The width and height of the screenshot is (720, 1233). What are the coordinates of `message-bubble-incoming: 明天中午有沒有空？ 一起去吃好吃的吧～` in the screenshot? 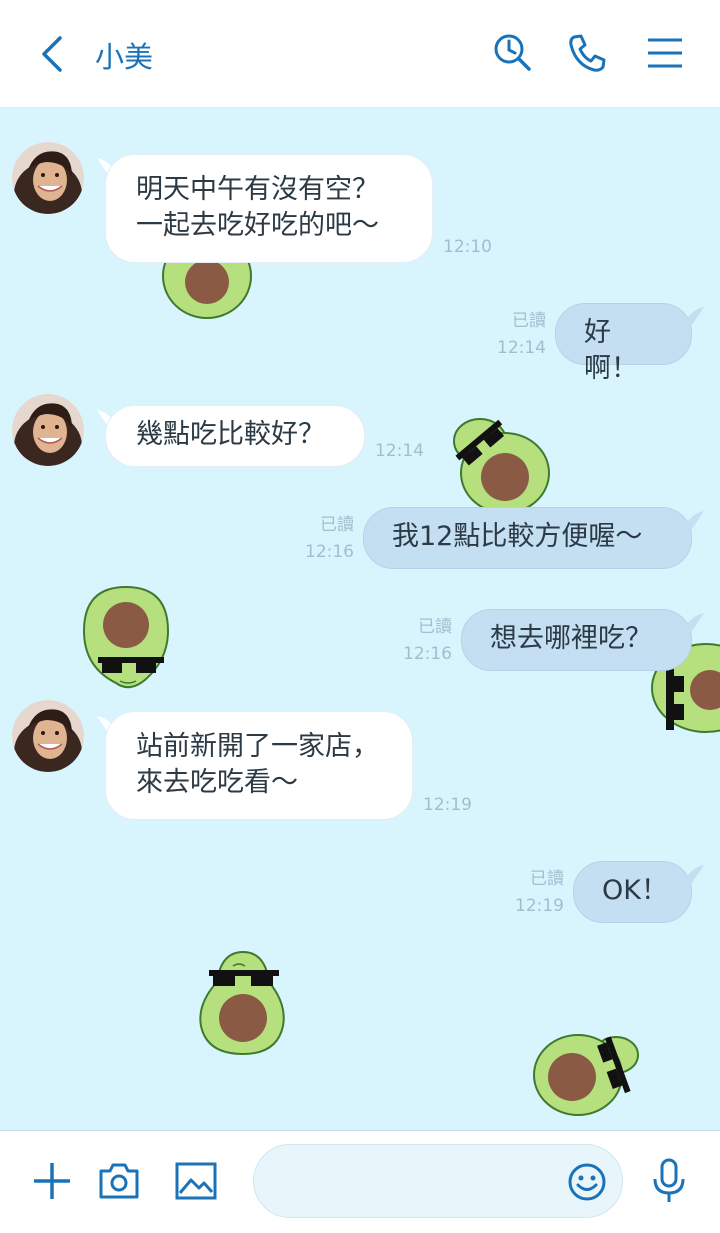 It's located at (269, 208).